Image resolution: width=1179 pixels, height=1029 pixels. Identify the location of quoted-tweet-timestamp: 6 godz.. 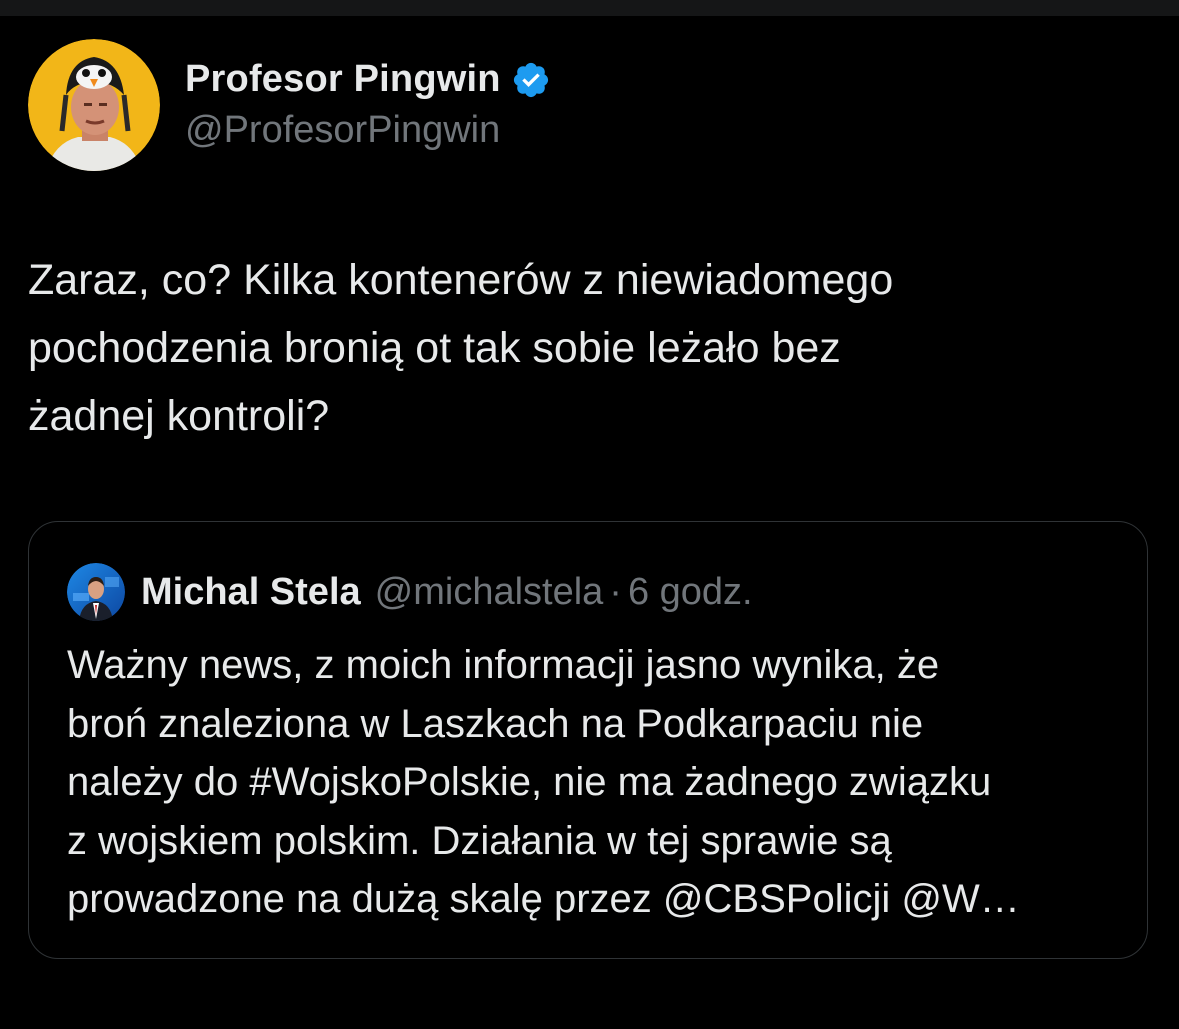
(690, 592).